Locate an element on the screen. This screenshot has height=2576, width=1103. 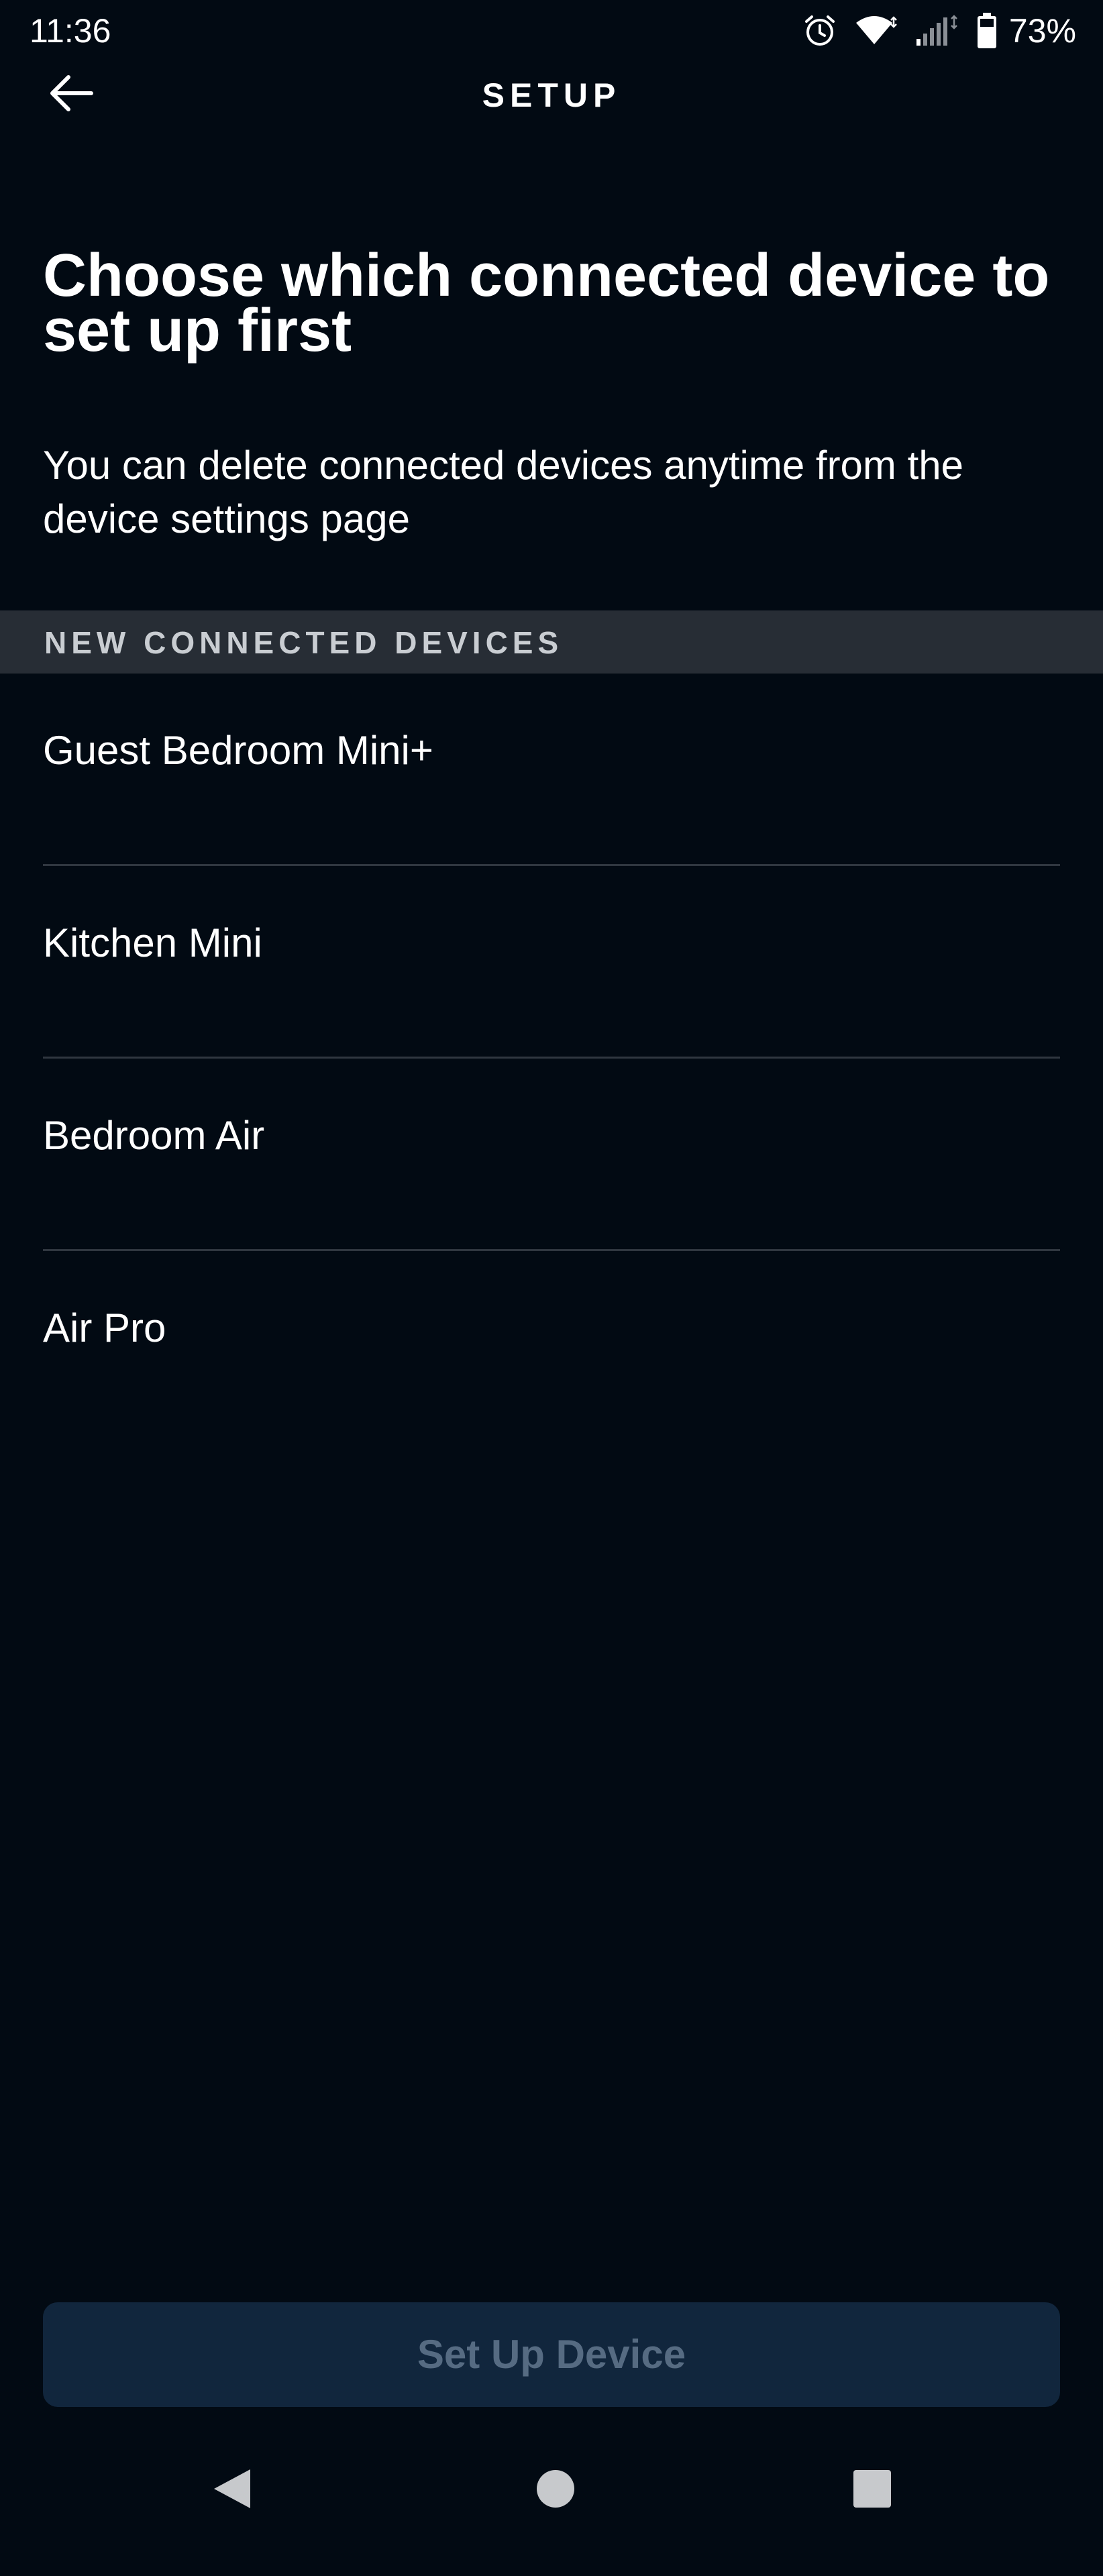
nav-recents-button is located at coordinates (872, 2490).